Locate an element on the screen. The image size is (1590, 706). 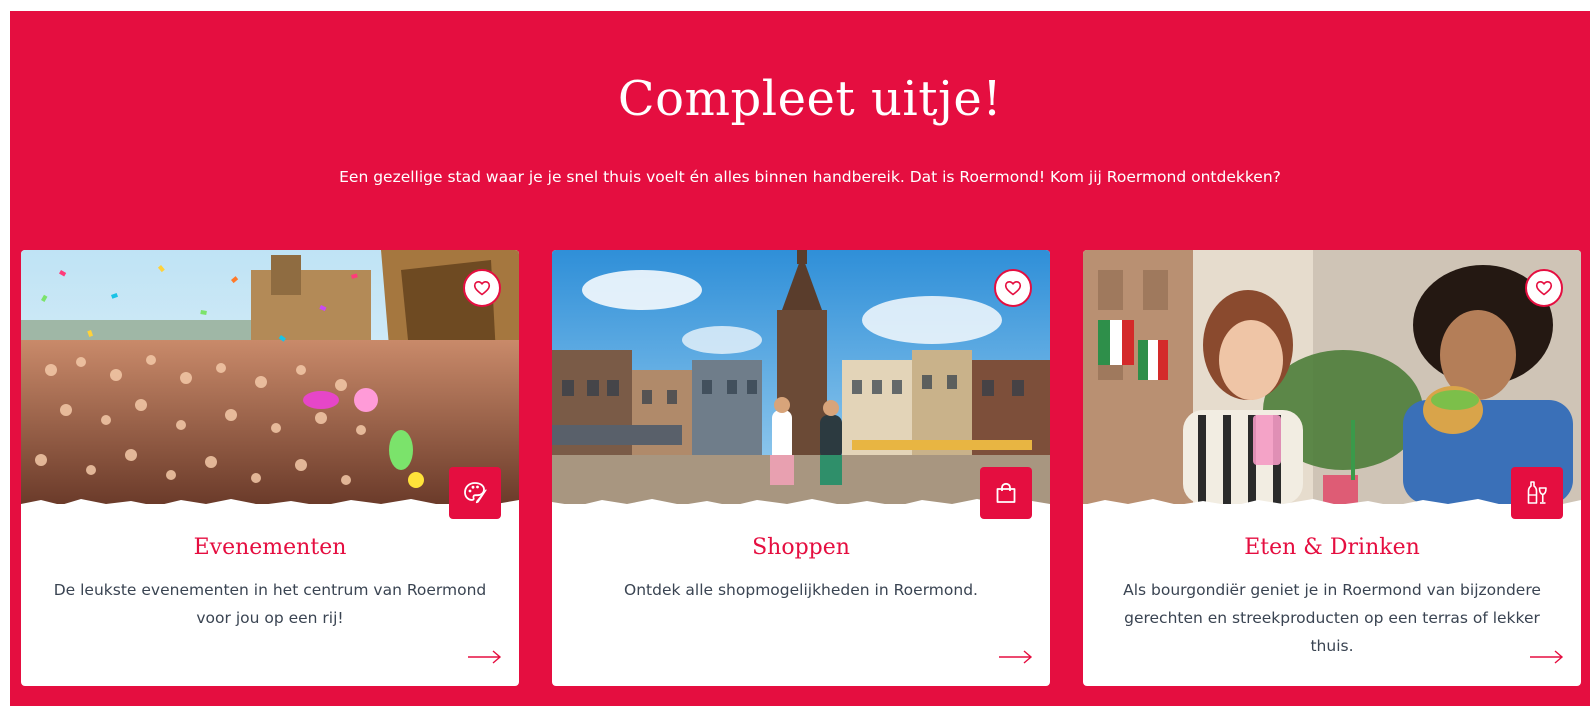
shopping-bag-icon is located at coordinates (1006, 492).